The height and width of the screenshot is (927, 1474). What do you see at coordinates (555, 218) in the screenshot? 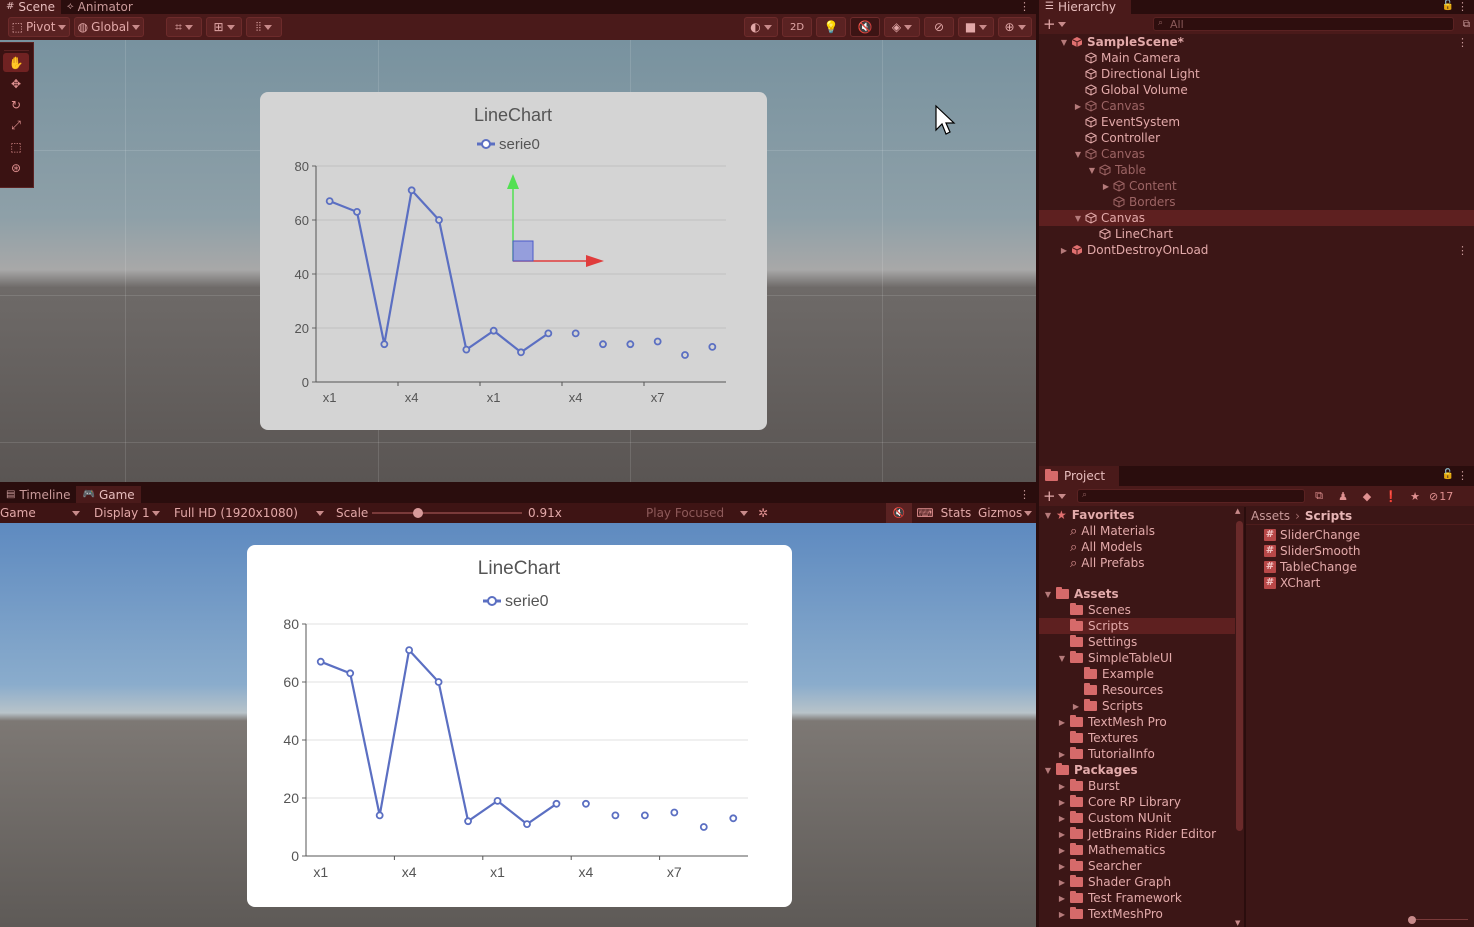
I see `move-gizmo` at bounding box center [555, 218].